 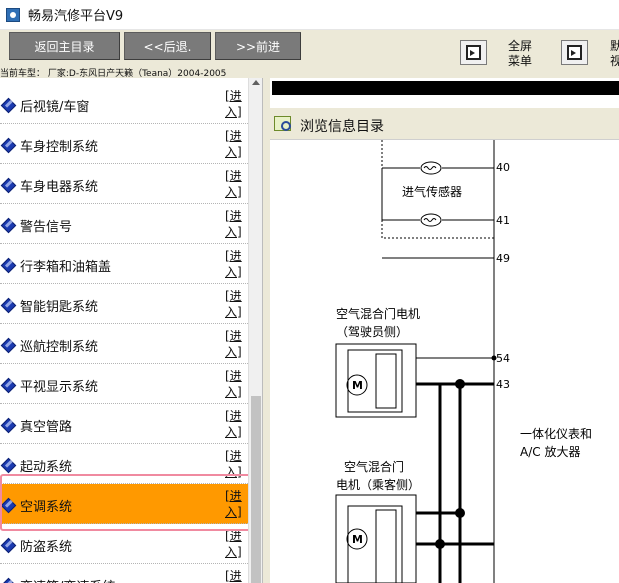 What do you see at coordinates (255, 330) in the screenshot?
I see `sidebar-scrollbar` at bounding box center [255, 330].